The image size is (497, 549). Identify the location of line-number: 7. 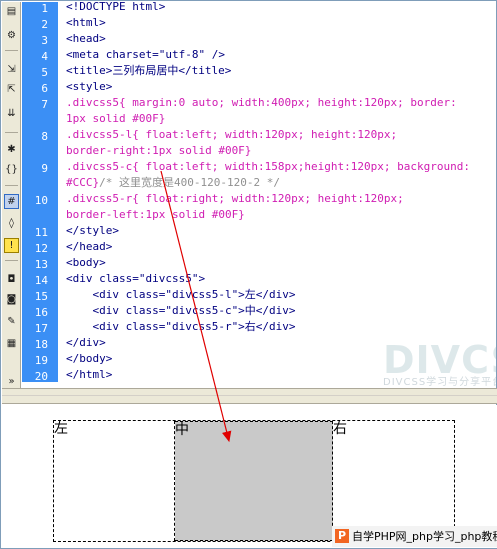
(44, 104).